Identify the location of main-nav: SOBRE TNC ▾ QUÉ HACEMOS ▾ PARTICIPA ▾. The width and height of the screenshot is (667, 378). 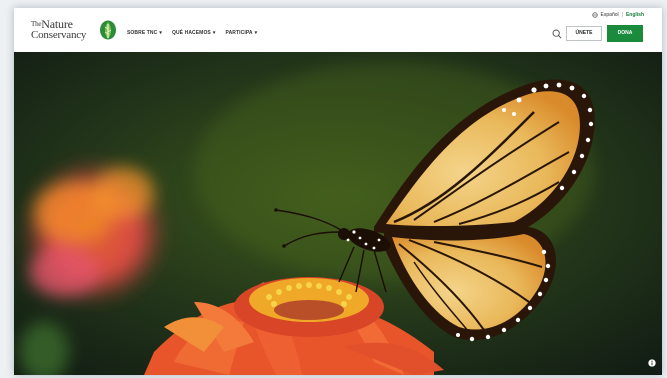
(192, 33).